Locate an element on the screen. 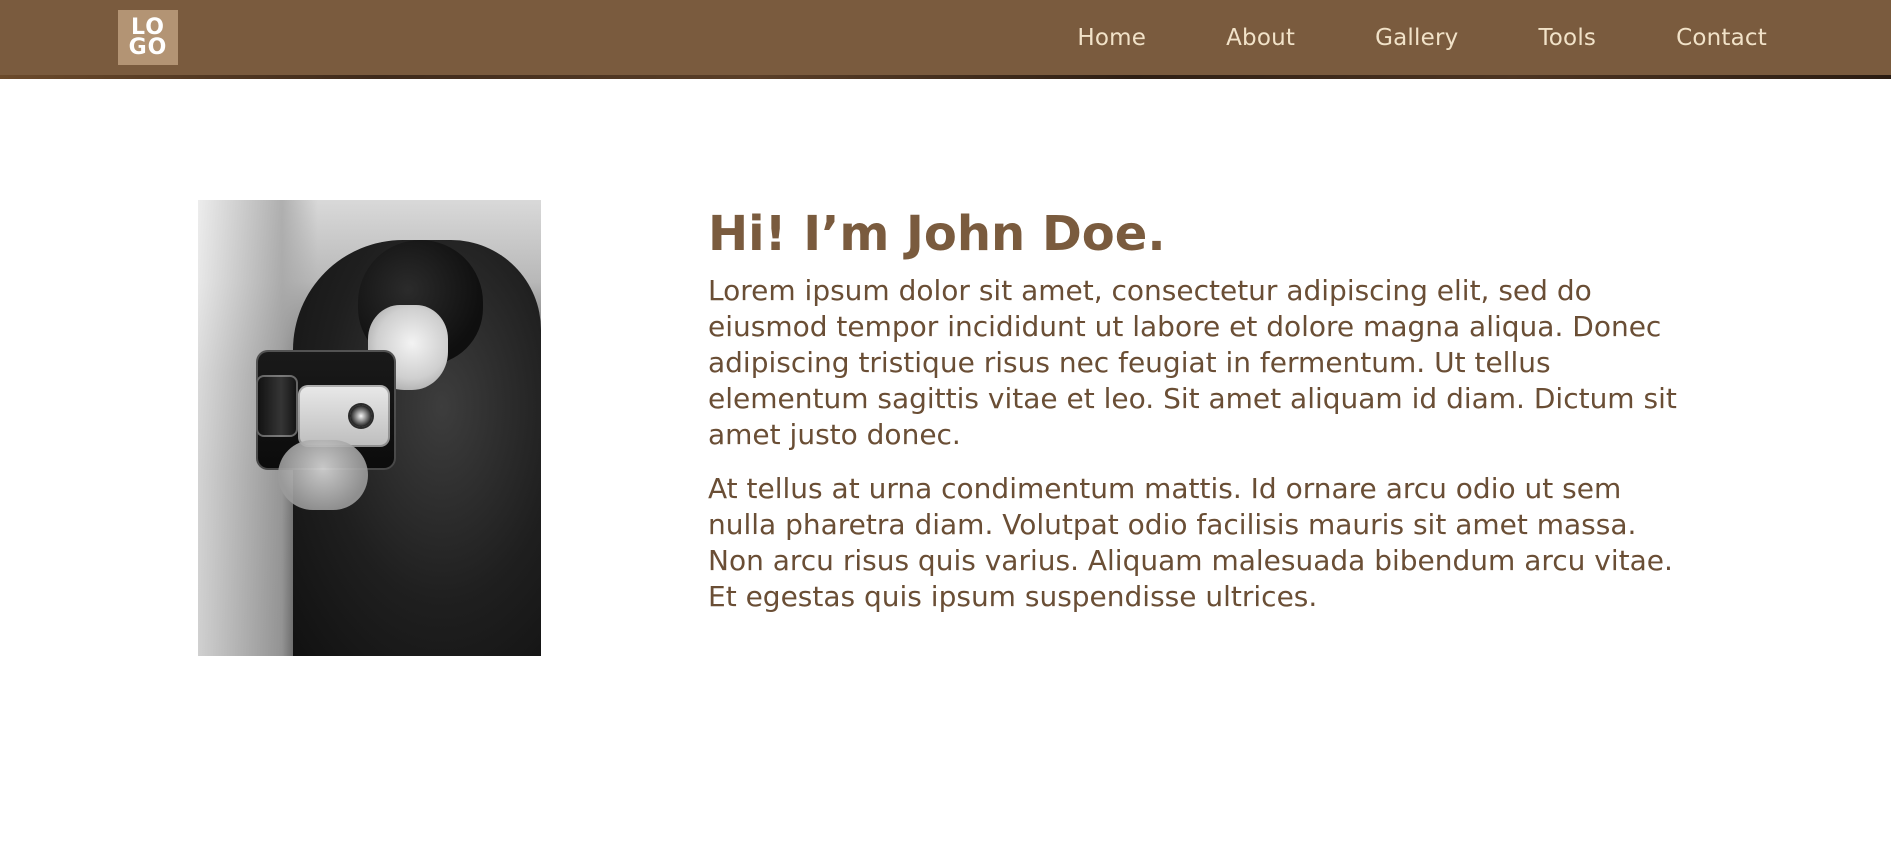  photo-camera-dial is located at coordinates (361, 416).